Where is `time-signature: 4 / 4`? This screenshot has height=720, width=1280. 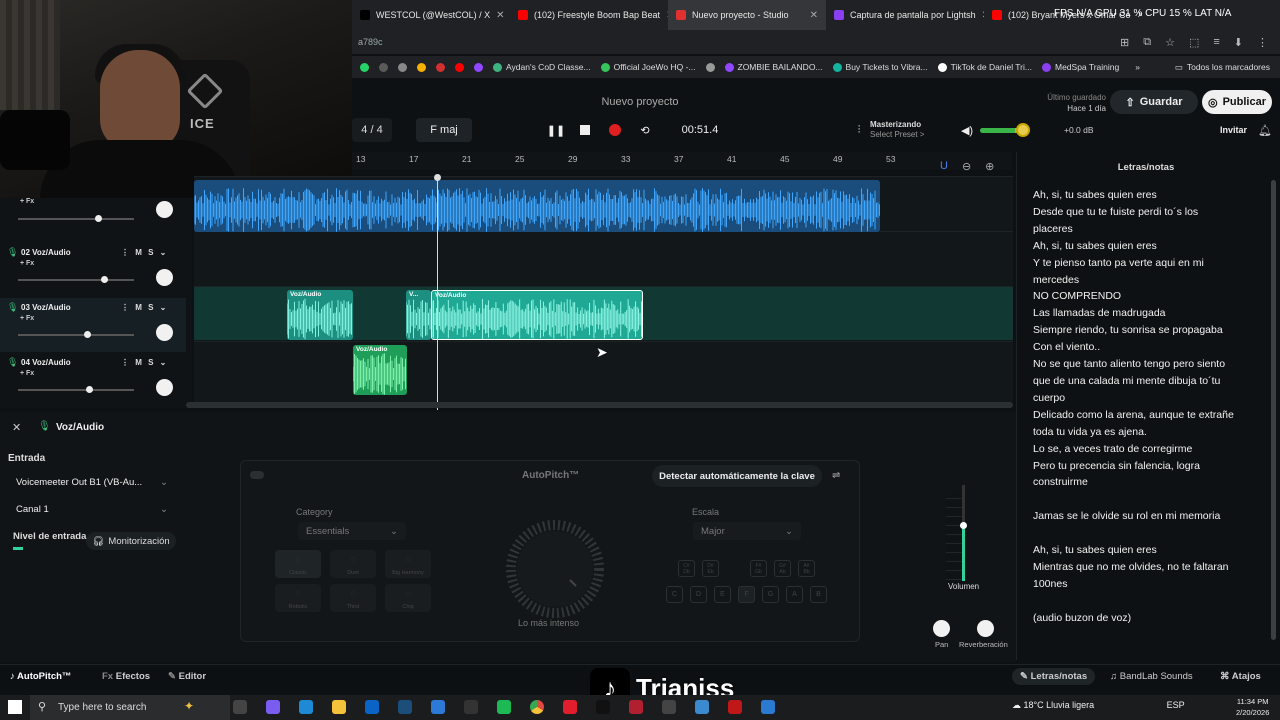
time-signature: 4 / 4 is located at coordinates (372, 130).